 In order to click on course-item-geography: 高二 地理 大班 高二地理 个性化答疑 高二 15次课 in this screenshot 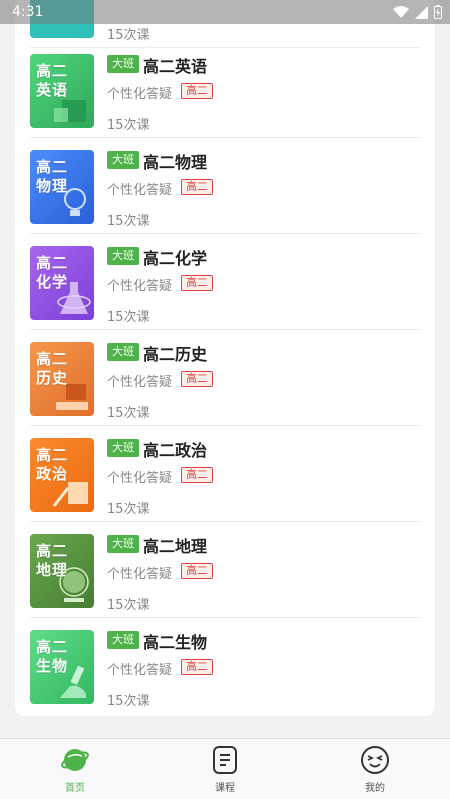, I will do `click(225, 570)`.